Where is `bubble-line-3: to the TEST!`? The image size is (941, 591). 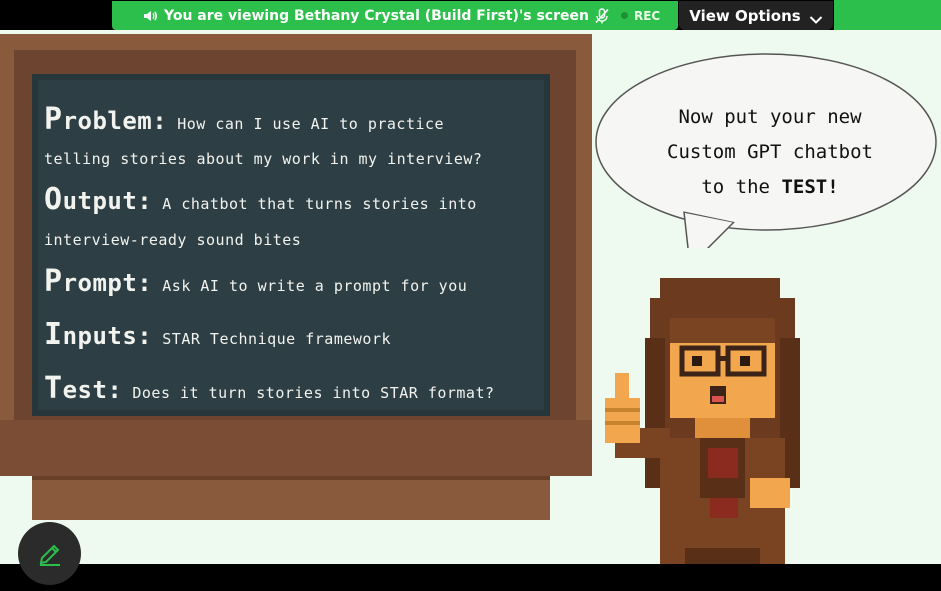 bubble-line-3: to the TEST! is located at coordinates (770, 187).